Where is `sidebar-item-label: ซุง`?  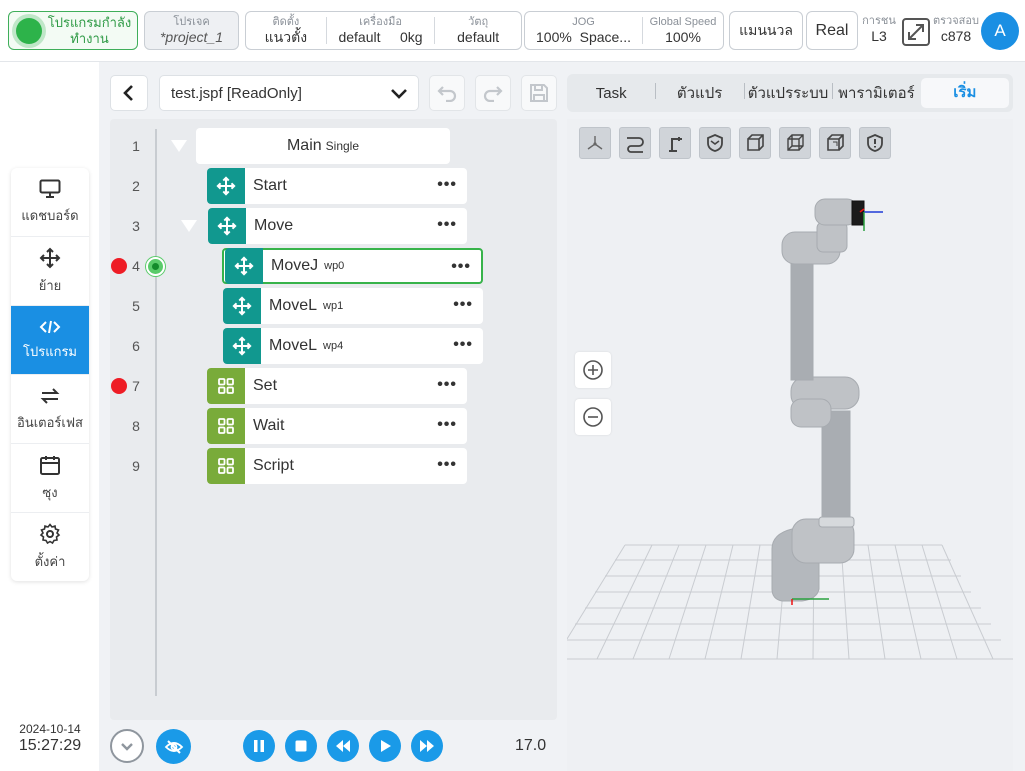
sidebar-item-label: ซุง is located at coordinates (50, 492).